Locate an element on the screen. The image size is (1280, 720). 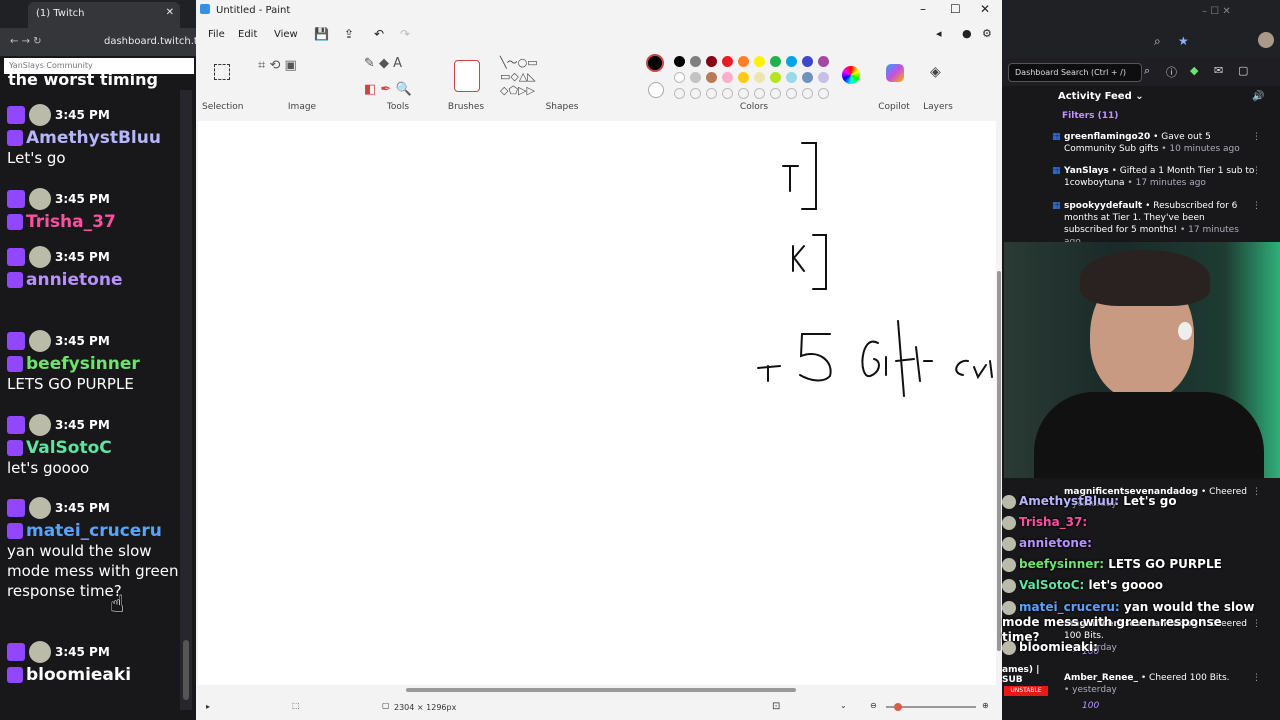
tab-close-icon: ✕ is located at coordinates (170, 12).